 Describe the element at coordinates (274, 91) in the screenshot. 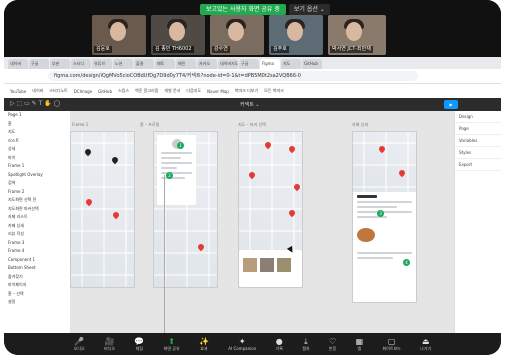

I see `bookmark-item: 모든 북마크` at that location.